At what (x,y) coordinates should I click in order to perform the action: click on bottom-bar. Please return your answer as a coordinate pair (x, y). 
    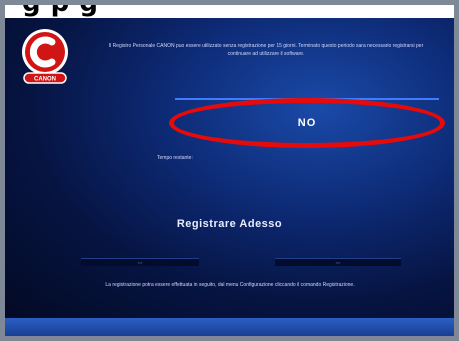
    Looking at the image, I should click on (229, 327).